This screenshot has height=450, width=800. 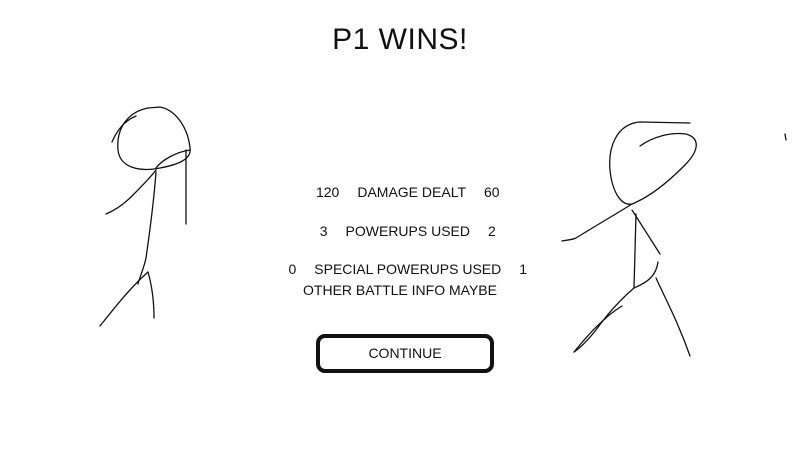 What do you see at coordinates (400, 290) in the screenshot?
I see `other-battle-info: OTHER BATTLE INFO MAYBE` at bounding box center [400, 290].